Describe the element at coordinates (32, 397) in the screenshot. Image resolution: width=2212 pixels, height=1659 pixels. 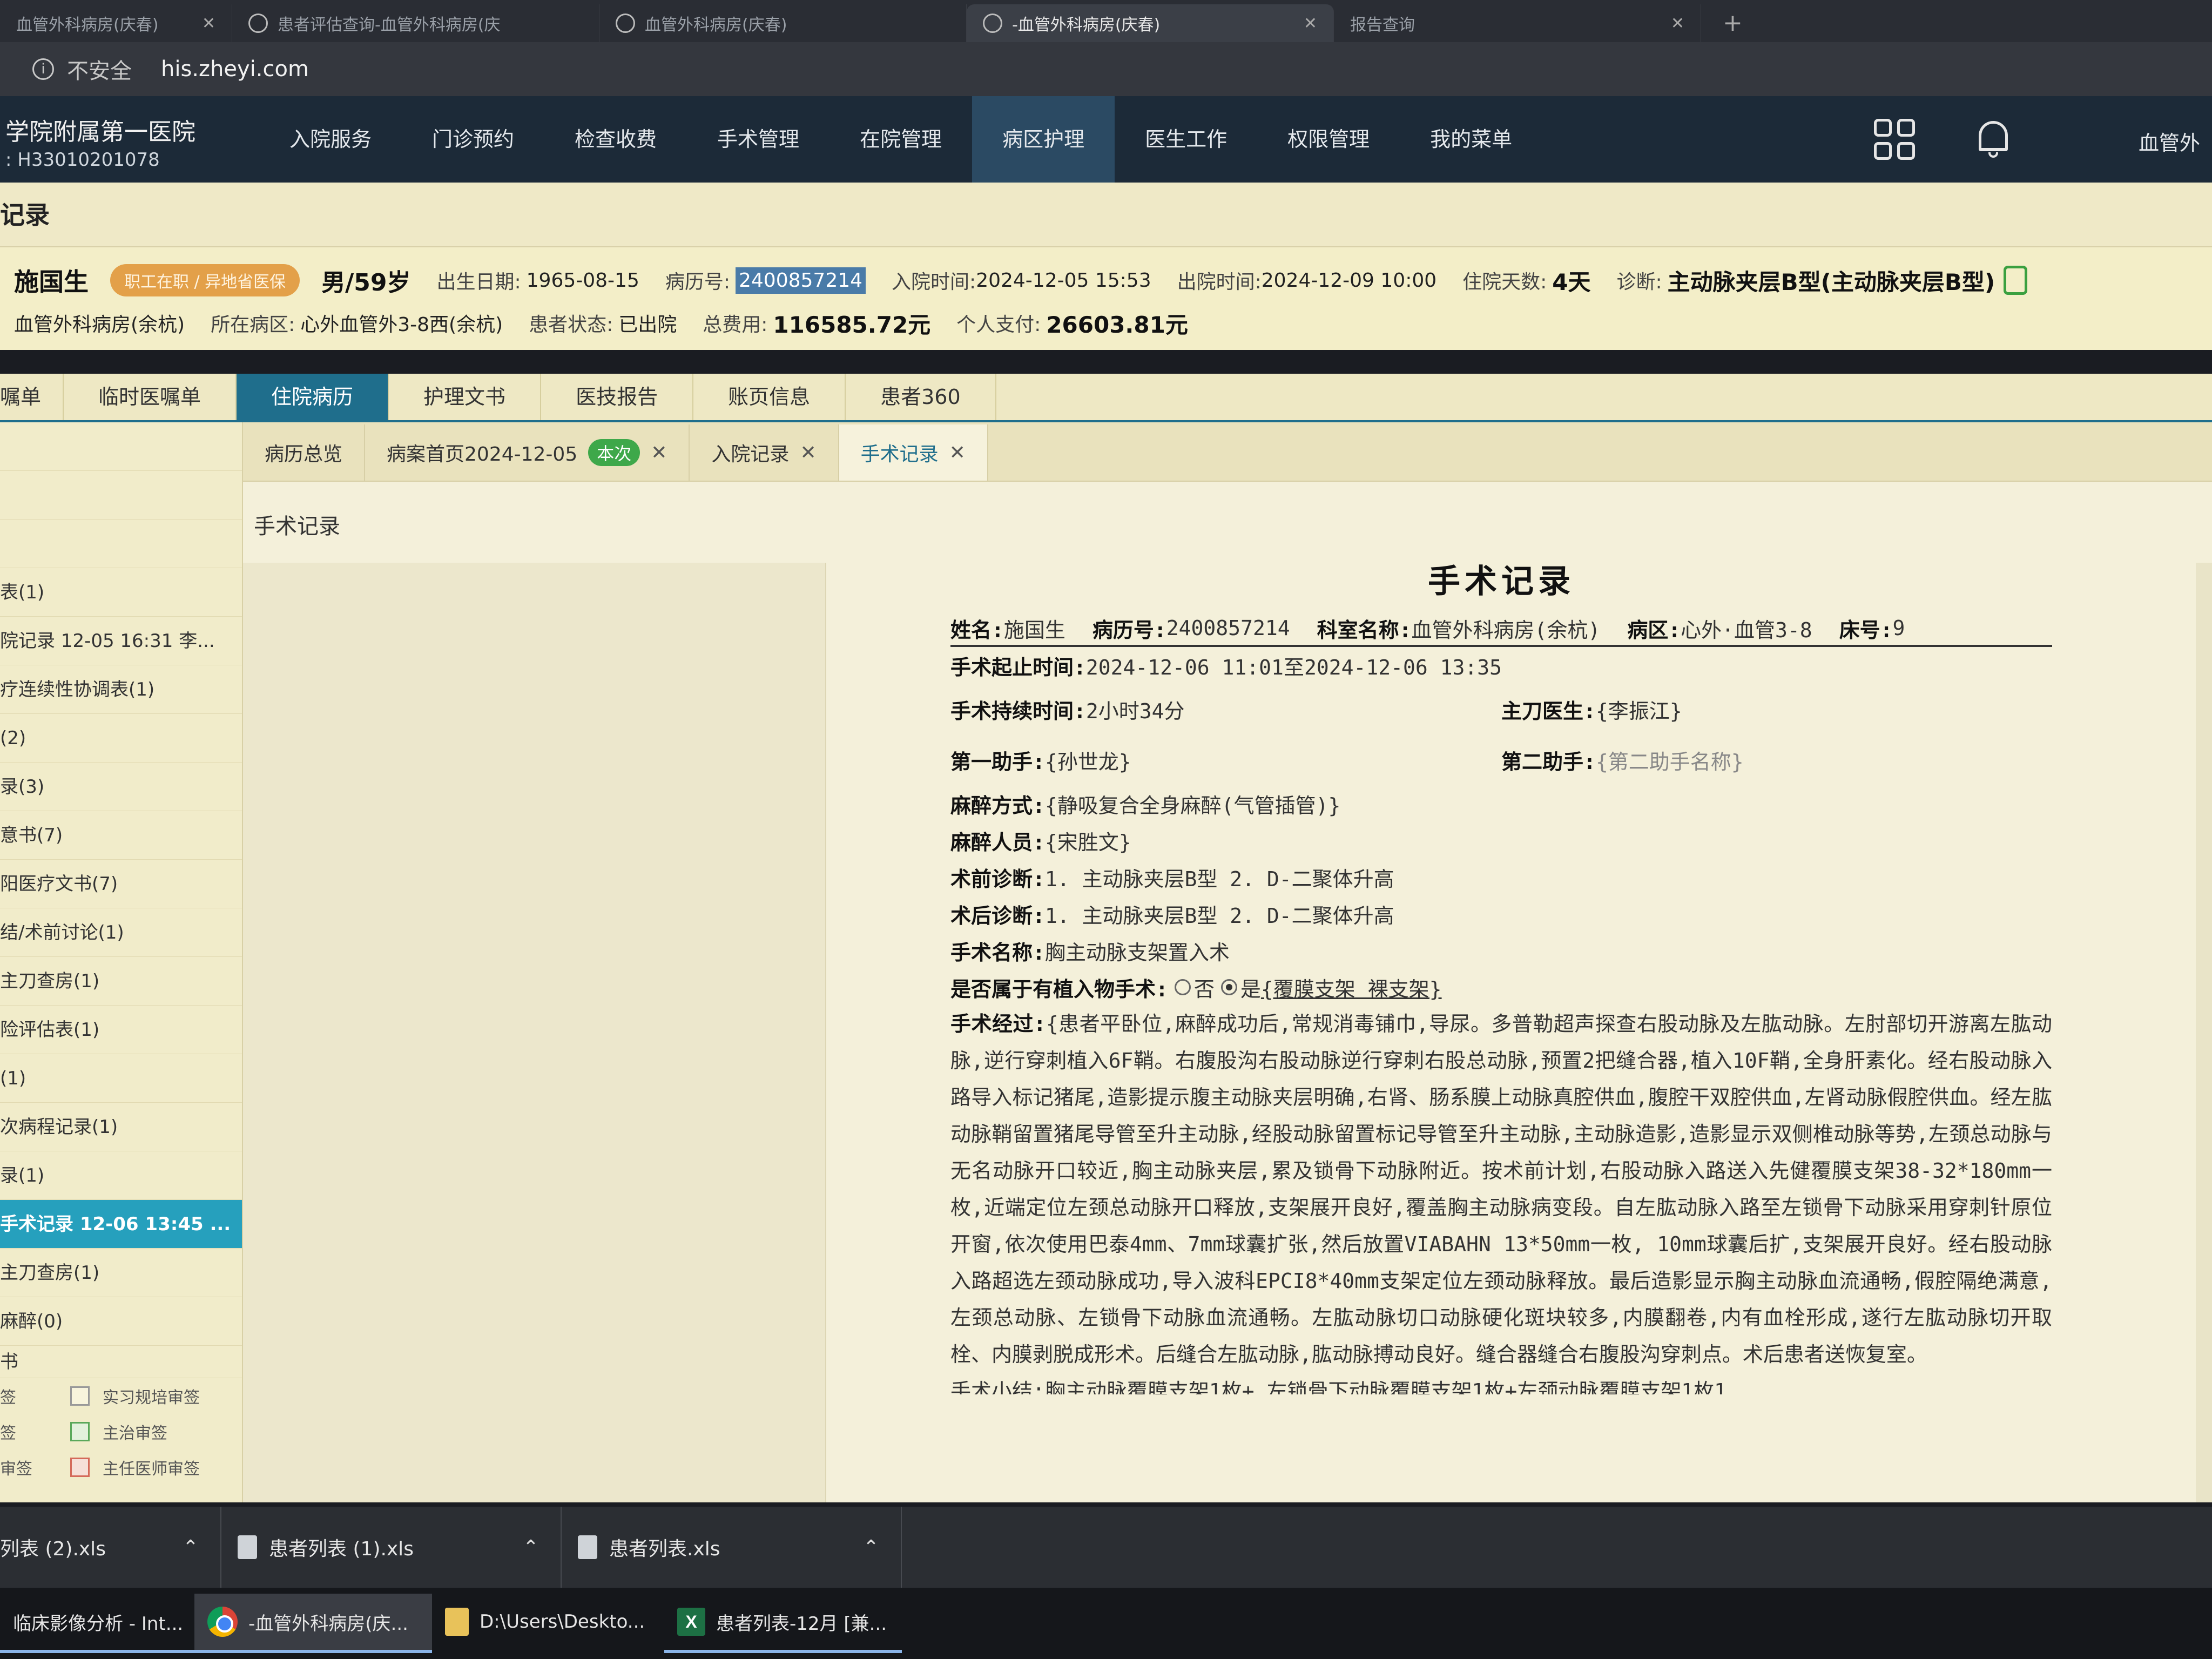
I see `tab-orders: 嘱单` at that location.